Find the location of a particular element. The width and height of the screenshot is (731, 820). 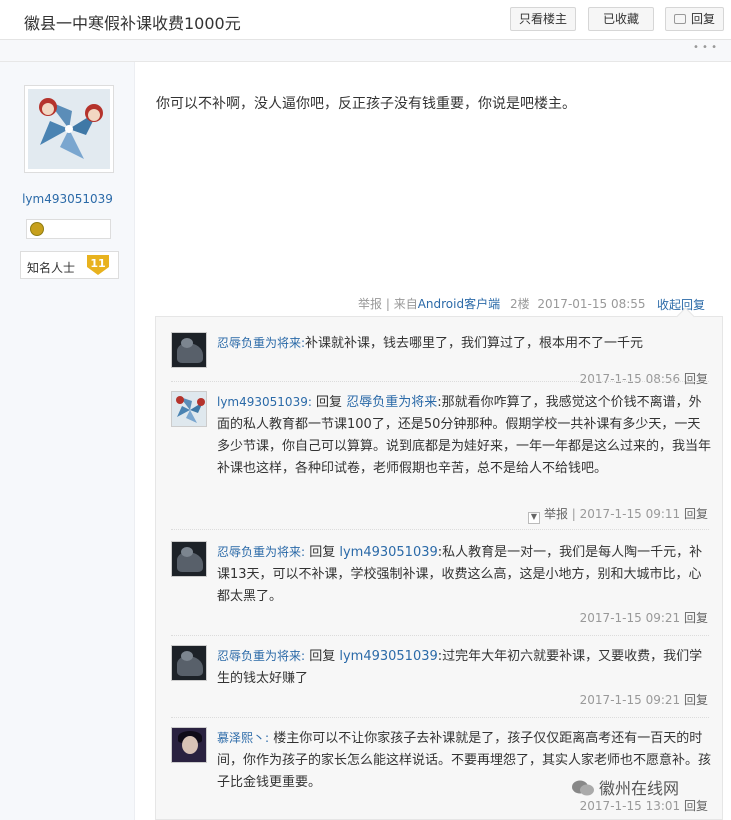

floor-number: 2楼 is located at coordinates (519, 304).